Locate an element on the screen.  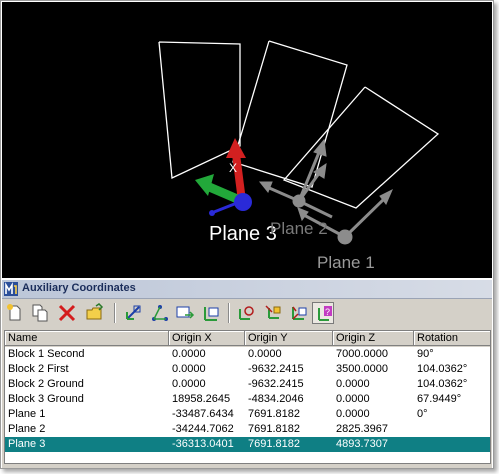
move-origin-icon is located at coordinates (273, 312).